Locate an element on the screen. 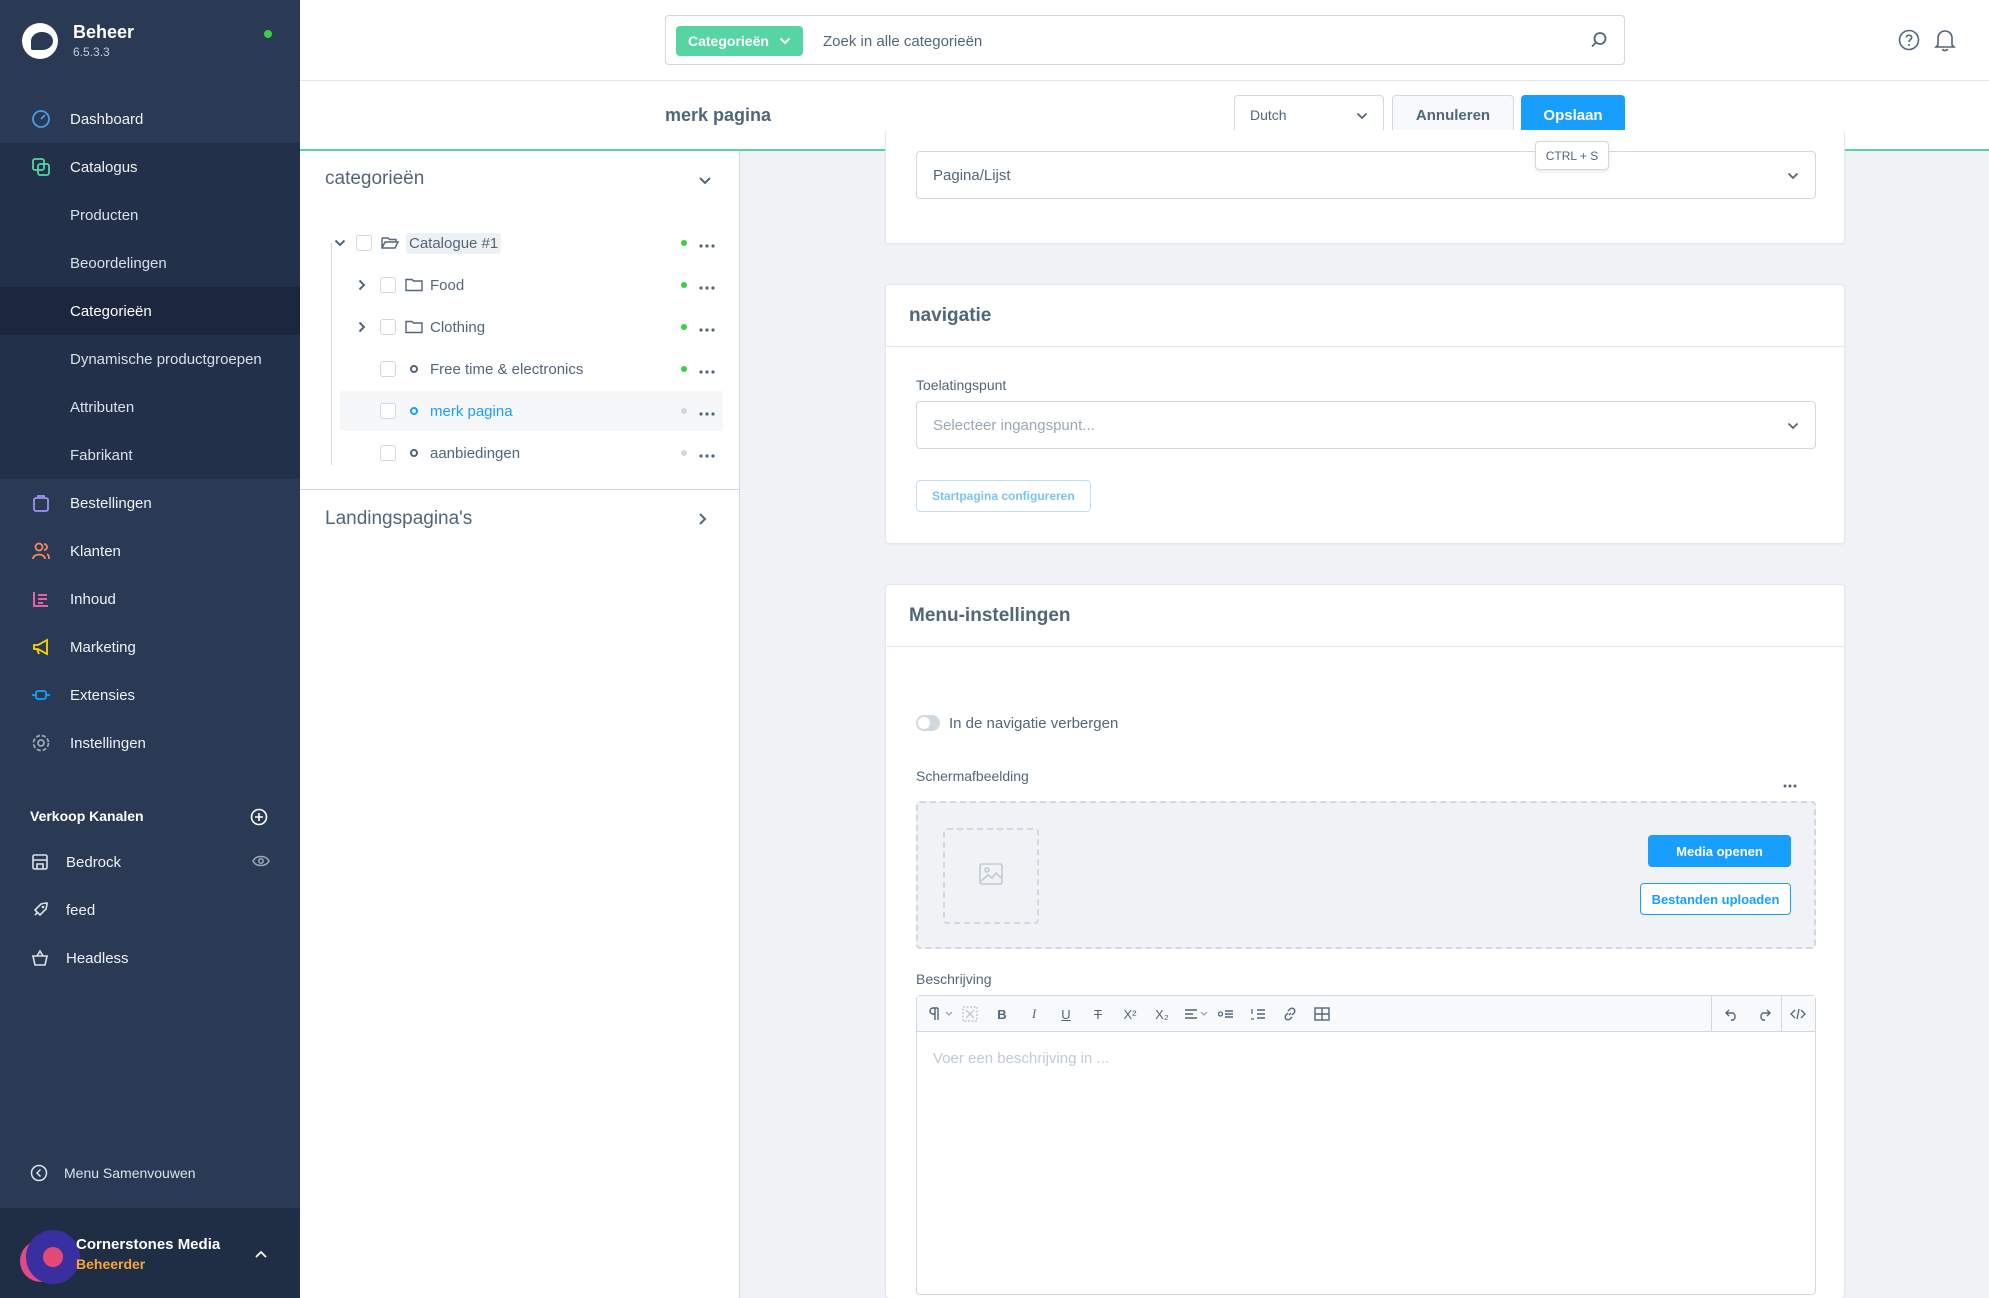  search-type-dropdown: Categorieën is located at coordinates (739, 41).